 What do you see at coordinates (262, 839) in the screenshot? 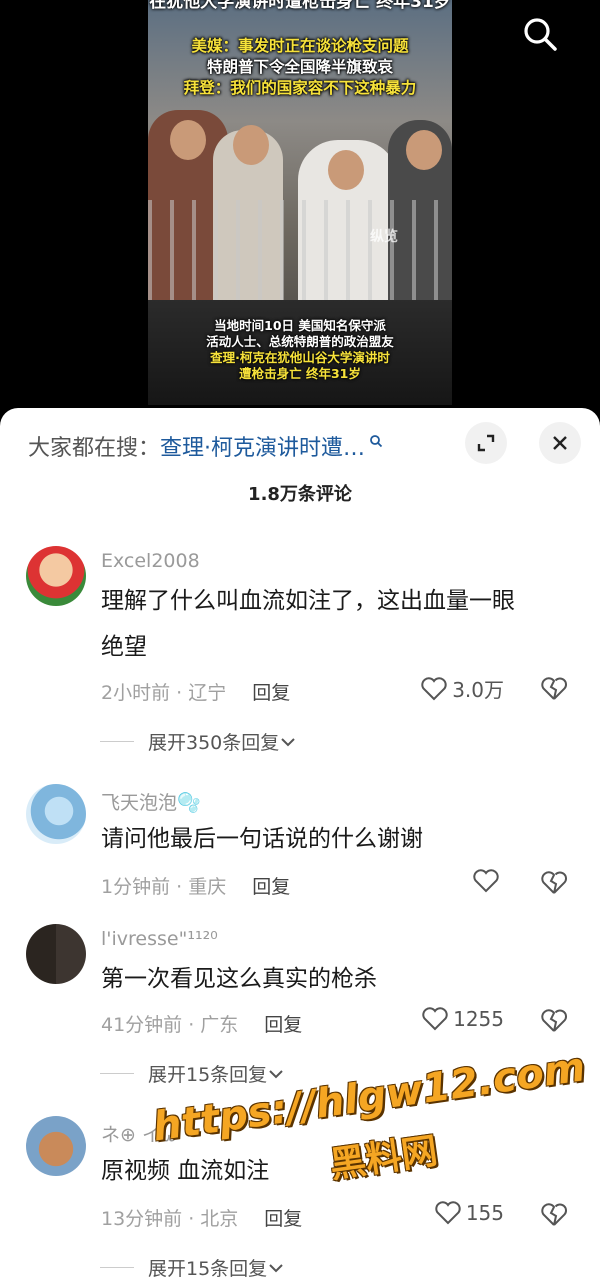
I see `comment-line: 请问他最后一句话说的什么谢谢` at bounding box center [262, 839].